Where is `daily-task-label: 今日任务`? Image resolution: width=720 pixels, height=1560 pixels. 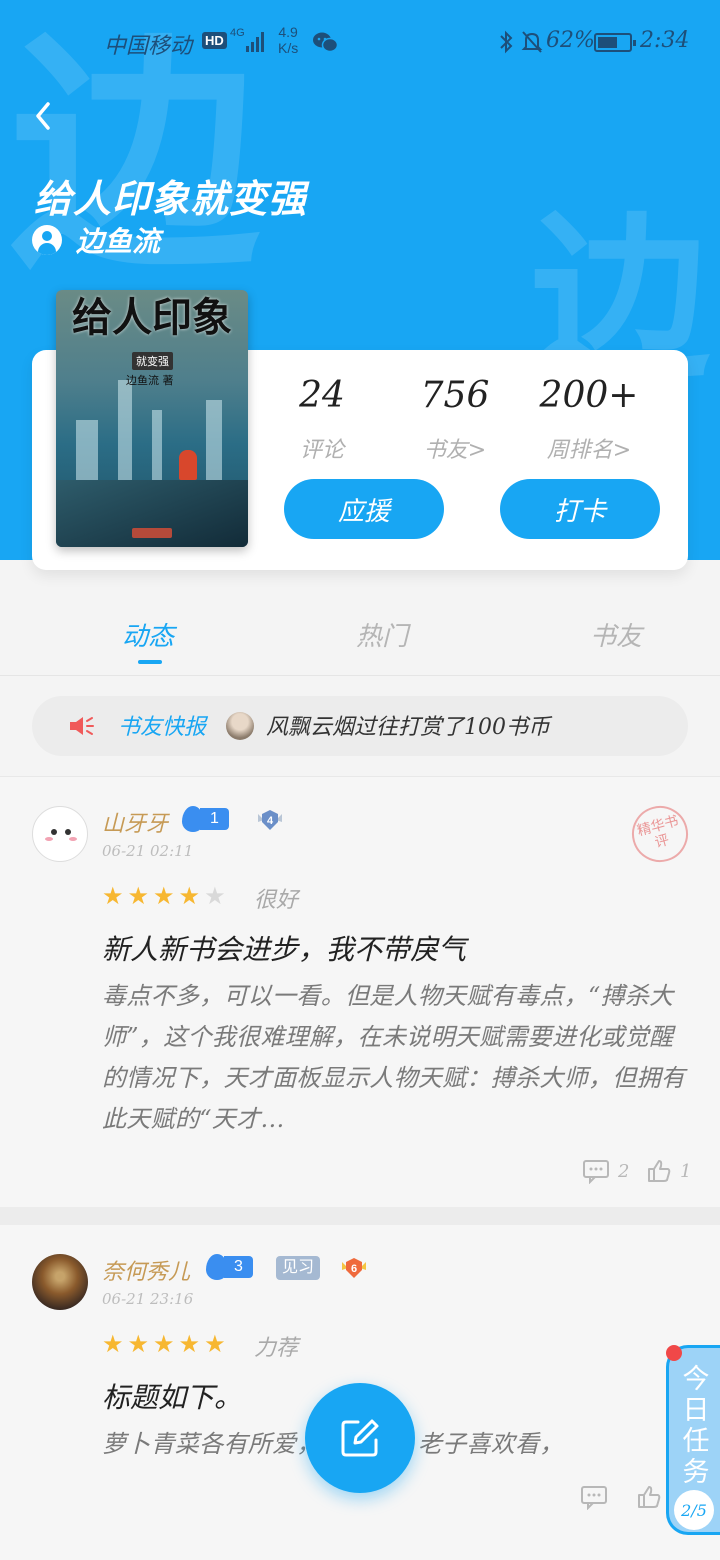 daily-task-label: 今日任务 is located at coordinates (696, 1426).